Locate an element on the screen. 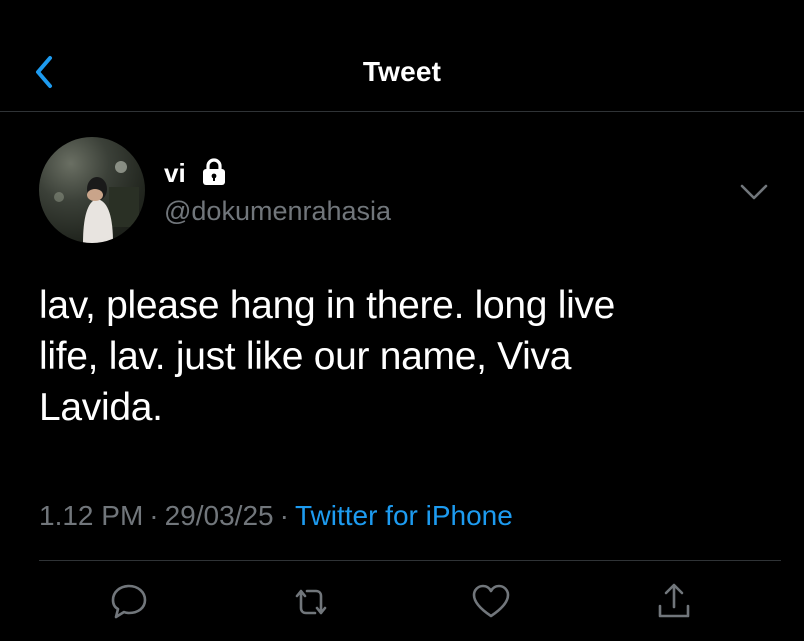  author-handle: @dokumenrahasia is located at coordinates (277, 211).